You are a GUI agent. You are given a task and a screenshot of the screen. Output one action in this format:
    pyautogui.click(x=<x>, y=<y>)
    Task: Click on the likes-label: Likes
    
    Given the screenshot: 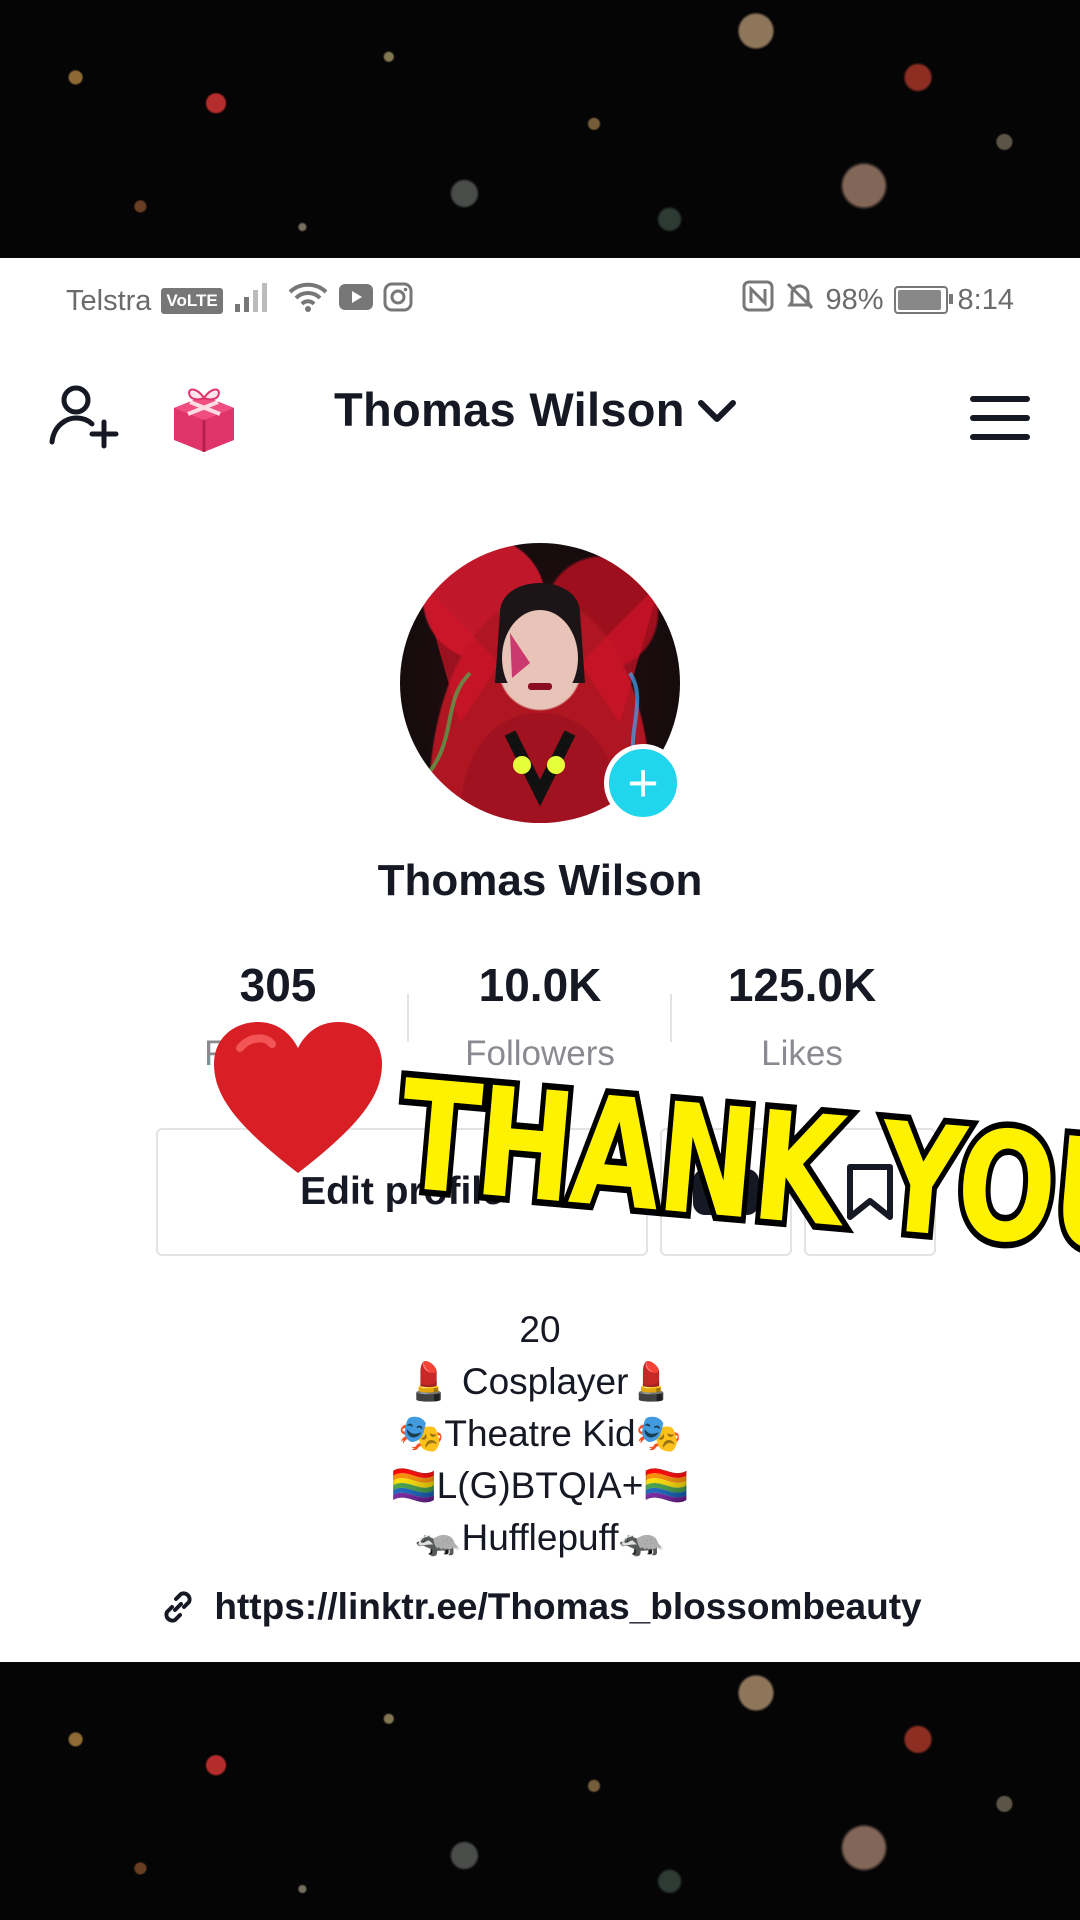 What is the action you would take?
    pyautogui.click(x=802, y=1053)
    